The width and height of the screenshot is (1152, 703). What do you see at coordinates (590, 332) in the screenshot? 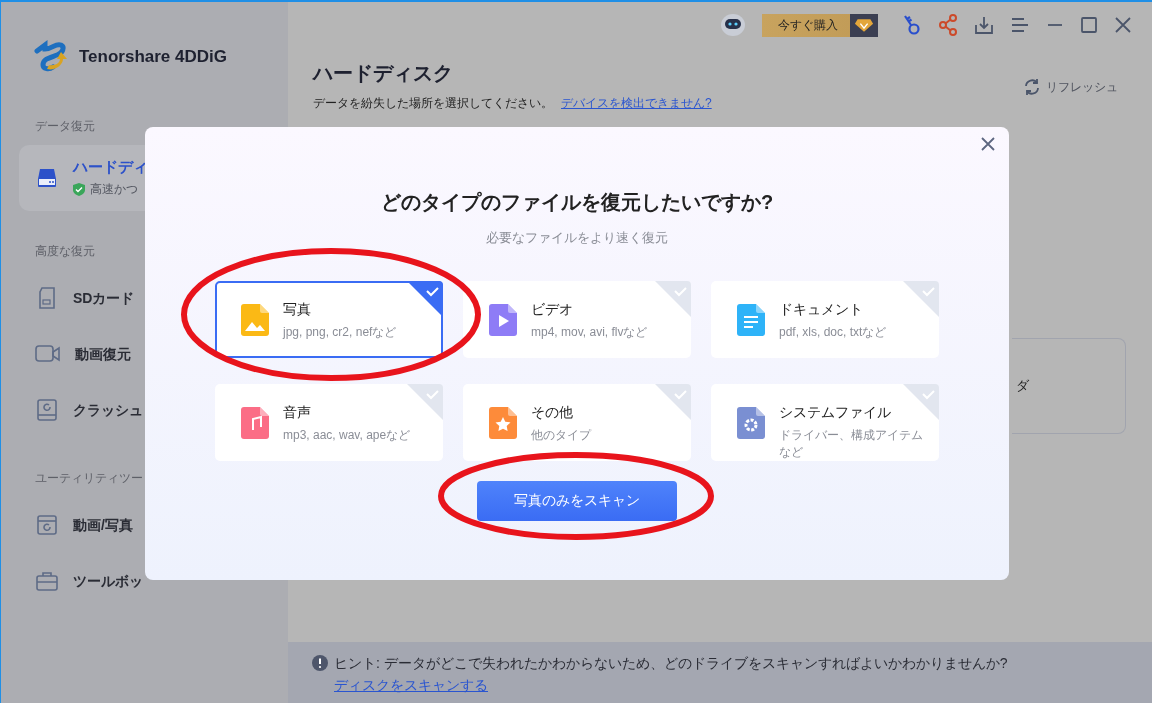
I see `file-type-extensions: mp4, mov, avi, flvなど` at bounding box center [590, 332].